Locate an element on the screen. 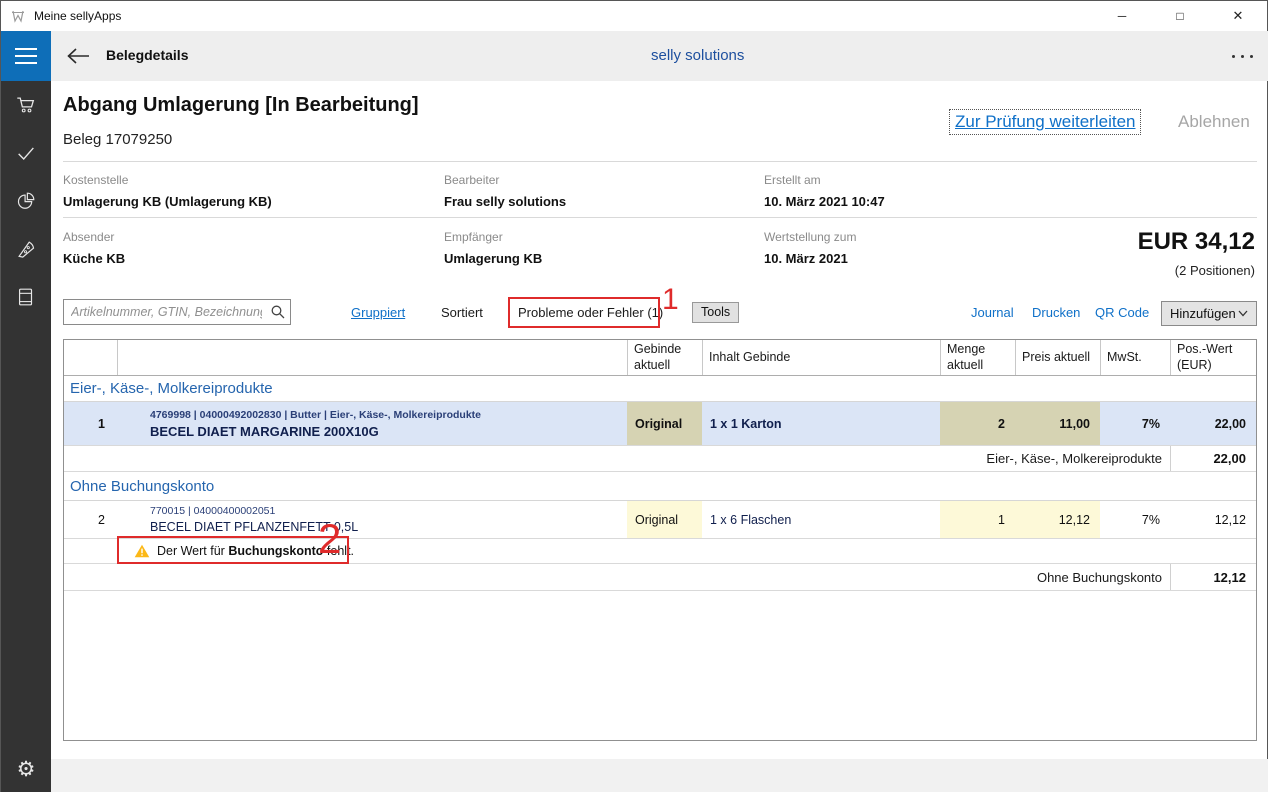  search-icon is located at coordinates (278, 312).